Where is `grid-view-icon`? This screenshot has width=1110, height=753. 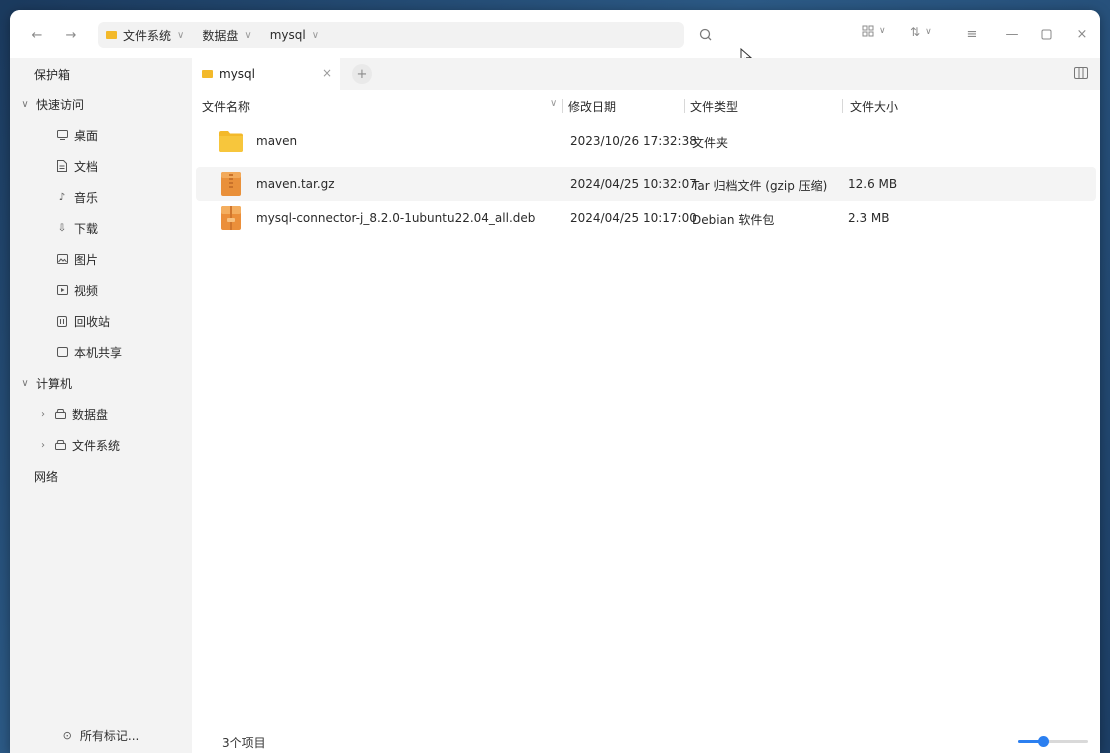 grid-view-icon is located at coordinates (868, 31).